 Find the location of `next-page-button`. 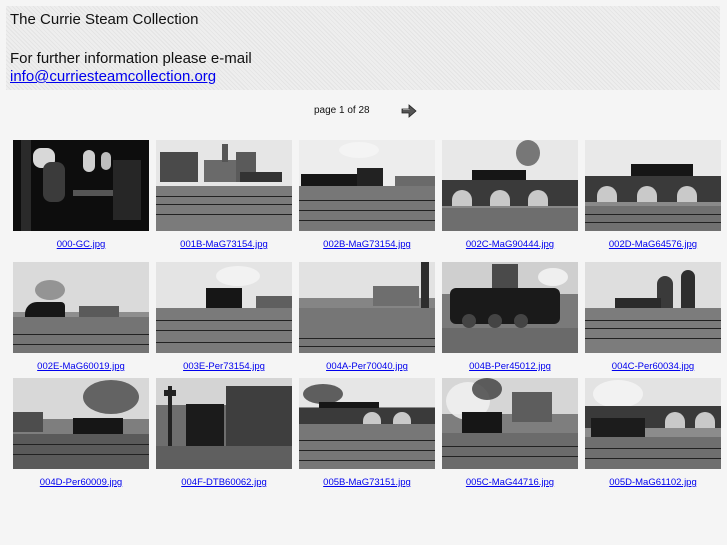

next-page-button is located at coordinates (409, 111).